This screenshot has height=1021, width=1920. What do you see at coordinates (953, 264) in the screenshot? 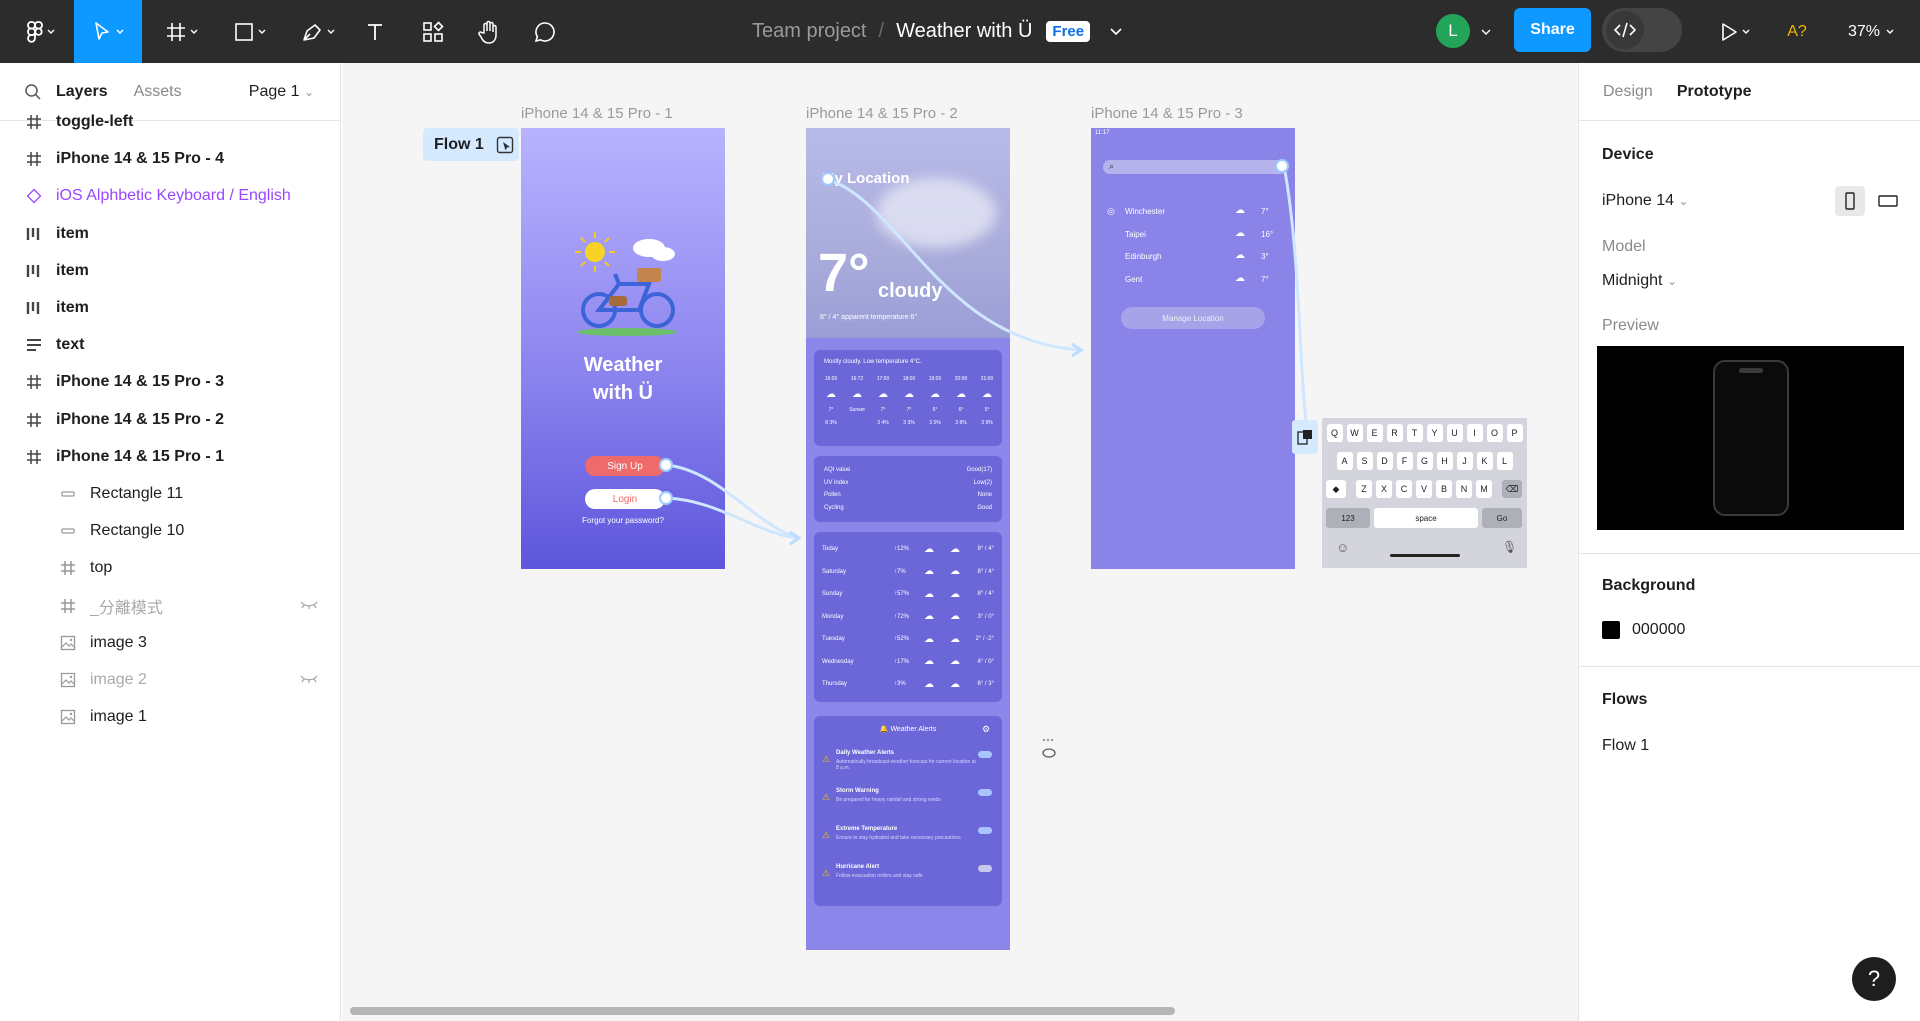
I see `connection-location` at bounding box center [953, 264].